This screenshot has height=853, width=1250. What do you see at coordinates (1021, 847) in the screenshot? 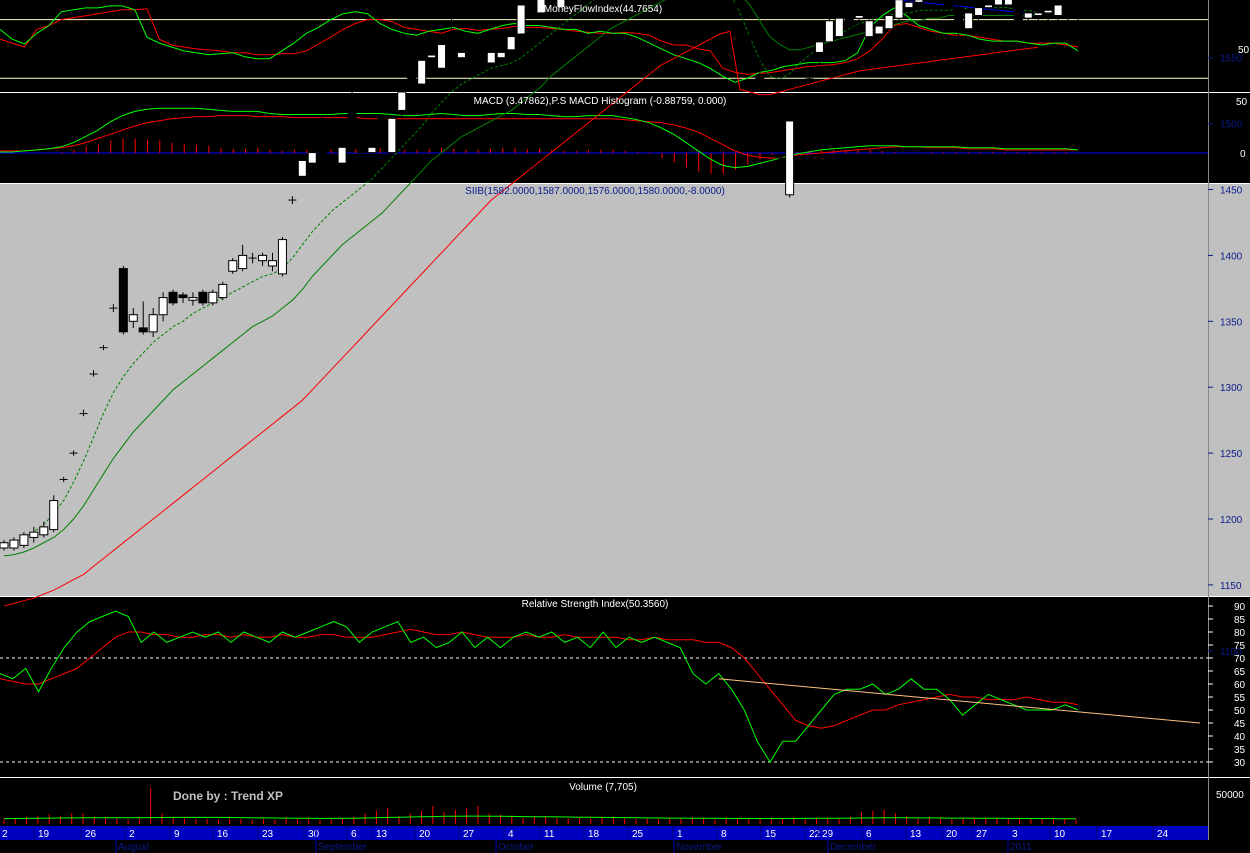
I see `date-month-label: 2011` at bounding box center [1021, 847].